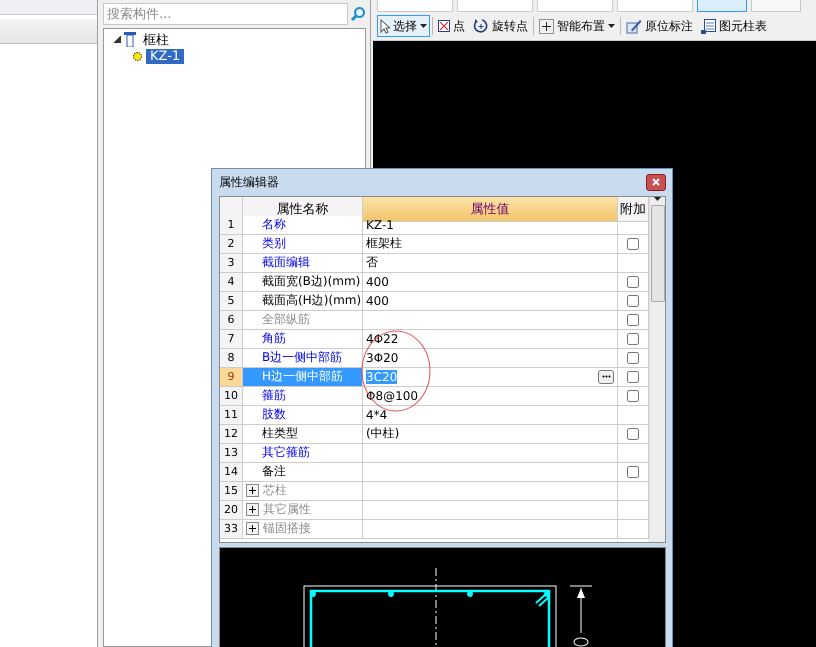 This screenshot has width=816, height=647. What do you see at coordinates (481, 26) in the screenshot?
I see `rotate-icon` at bounding box center [481, 26].